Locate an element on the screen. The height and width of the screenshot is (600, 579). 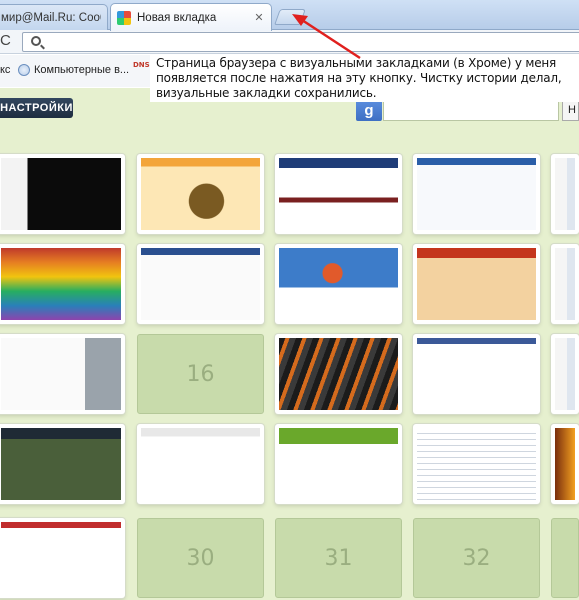
google-search-input is located at coordinates (471, 110).